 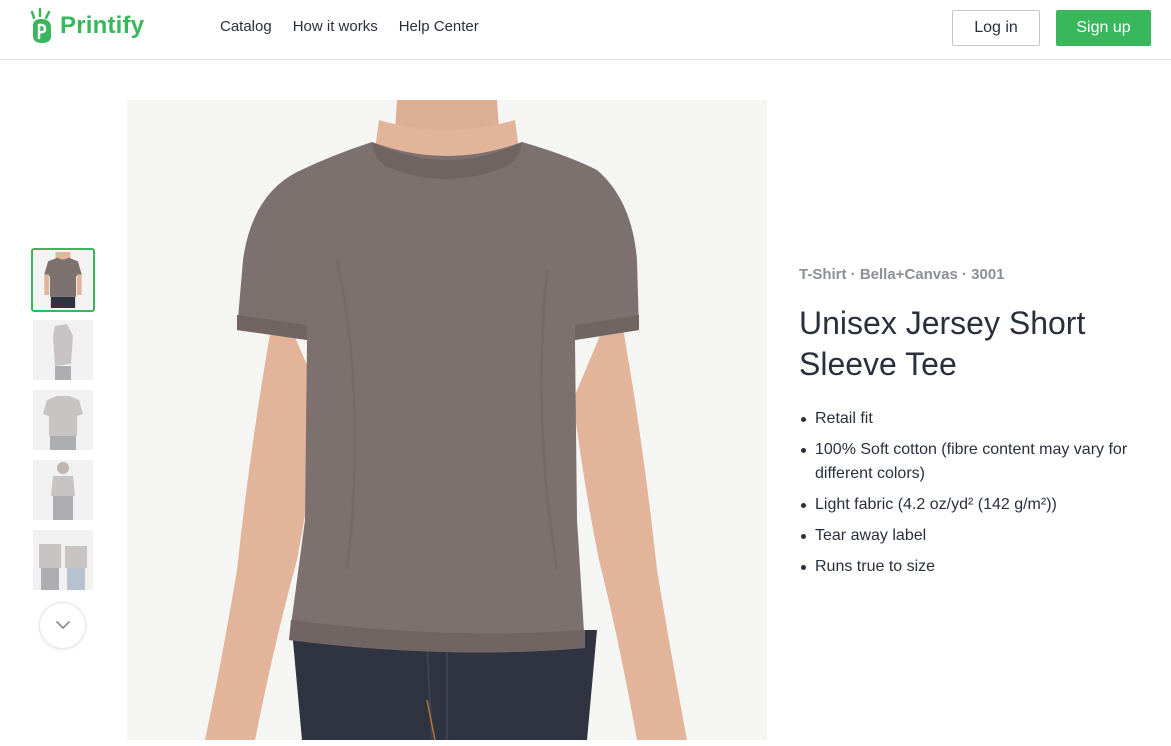 I want to click on thumbnail-front-view, so click(x=63, y=280).